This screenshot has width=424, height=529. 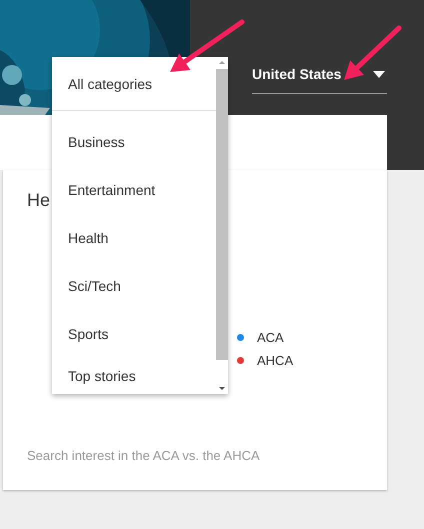 I want to click on chart-caption: Search interest in the ACA vs. the AHCA, so click(x=143, y=455).